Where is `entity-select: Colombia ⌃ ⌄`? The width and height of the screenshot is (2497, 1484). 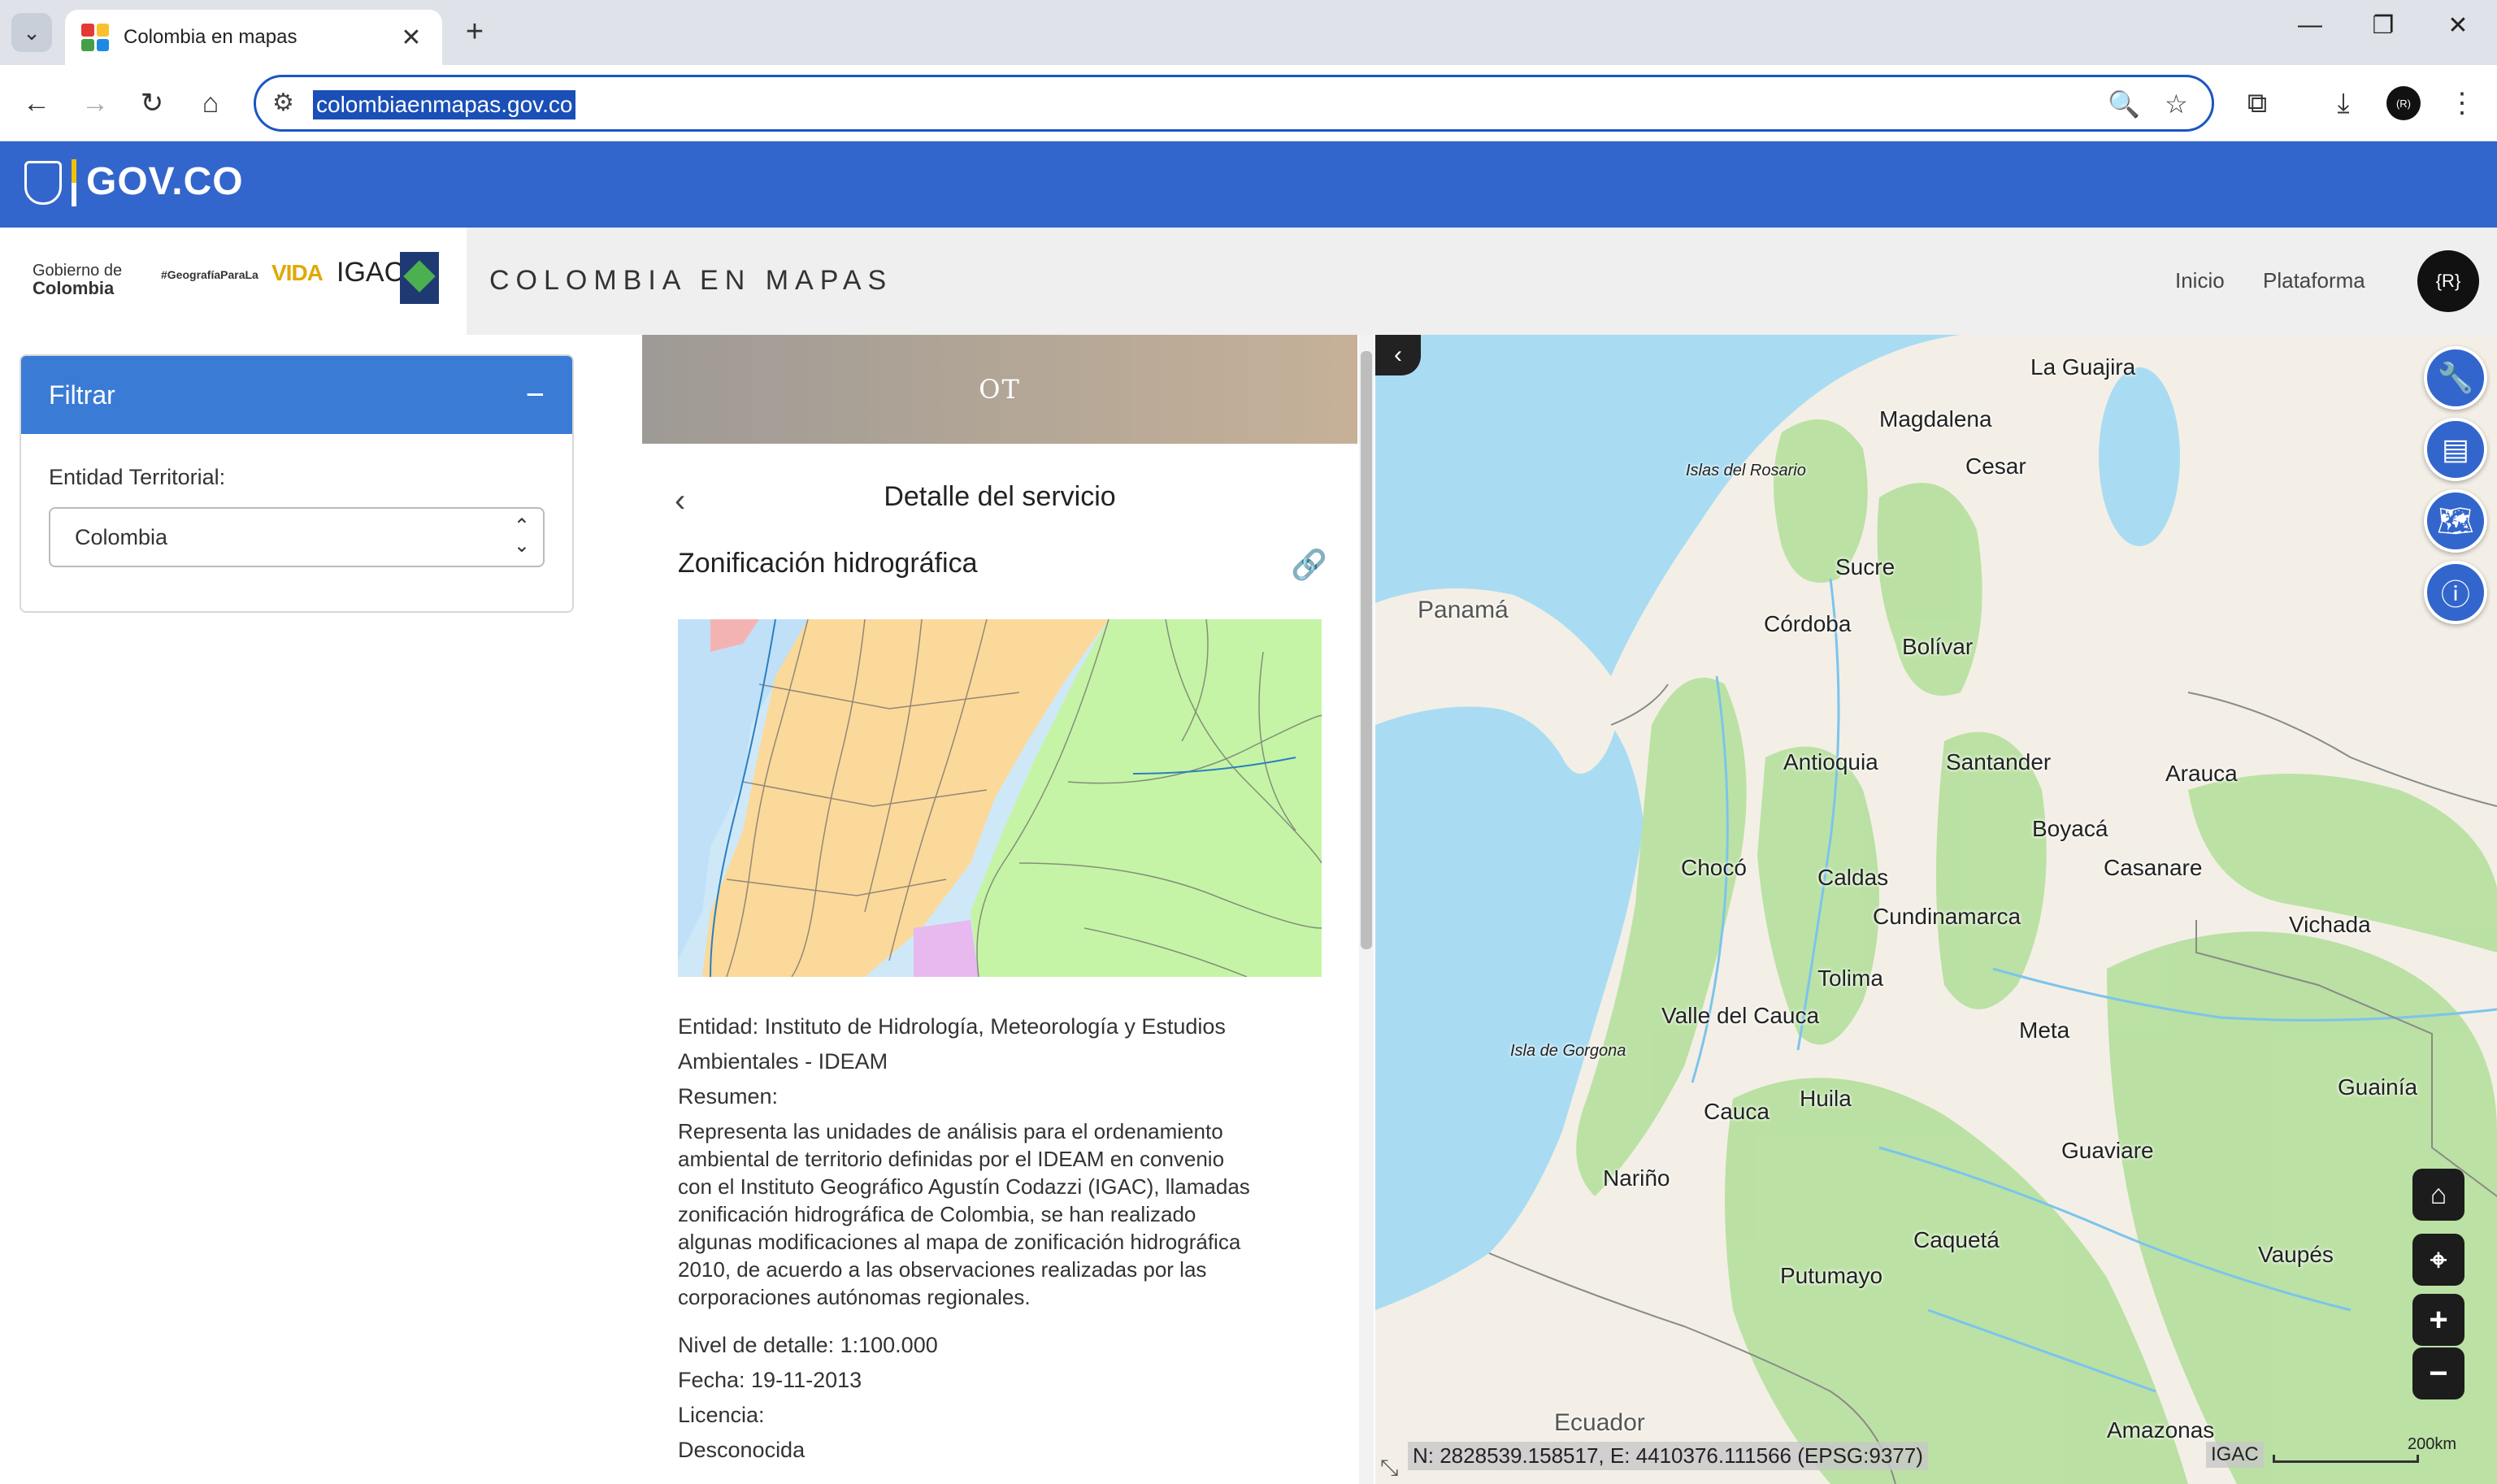 entity-select: Colombia ⌃ ⌄ is located at coordinates (297, 537).